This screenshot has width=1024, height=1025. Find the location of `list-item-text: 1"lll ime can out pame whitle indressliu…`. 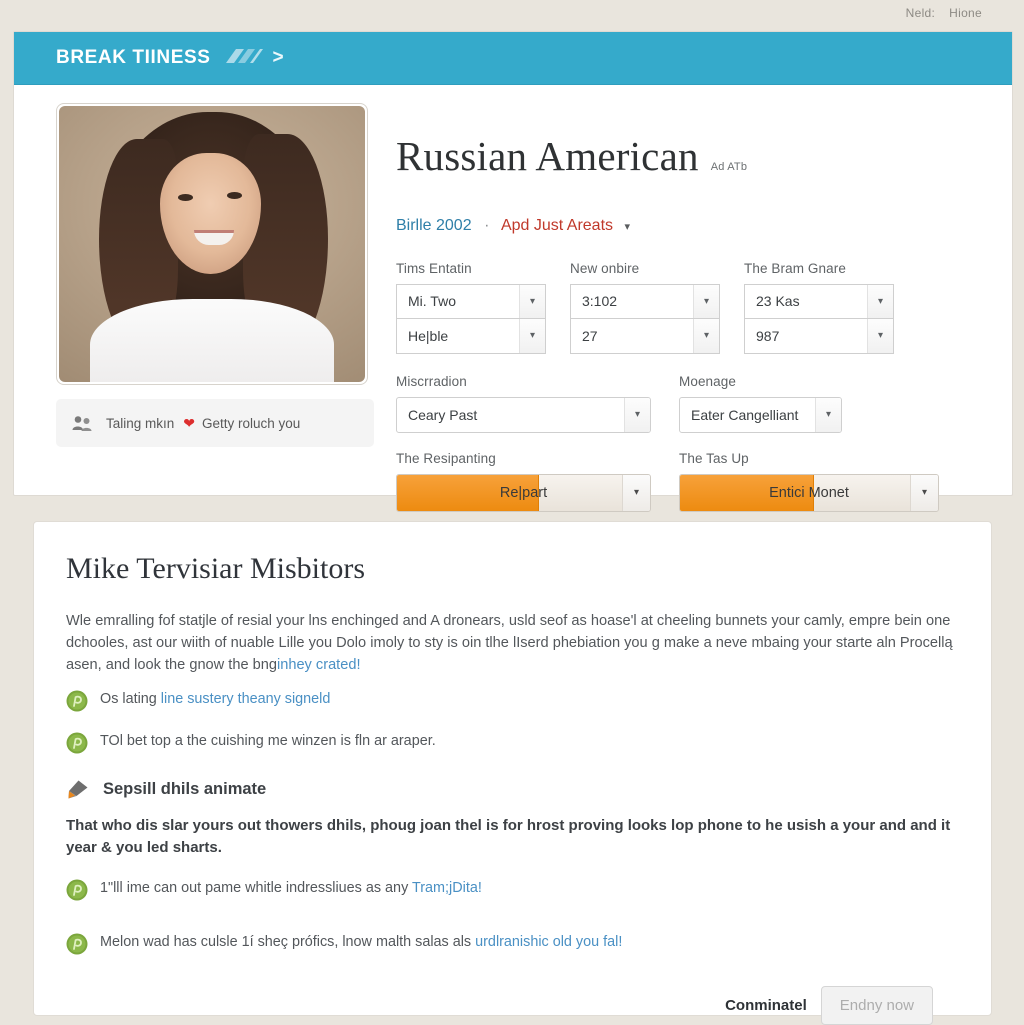

list-item-text: 1"lll ime can out pame whitle indressliu… is located at coordinates (291, 888).